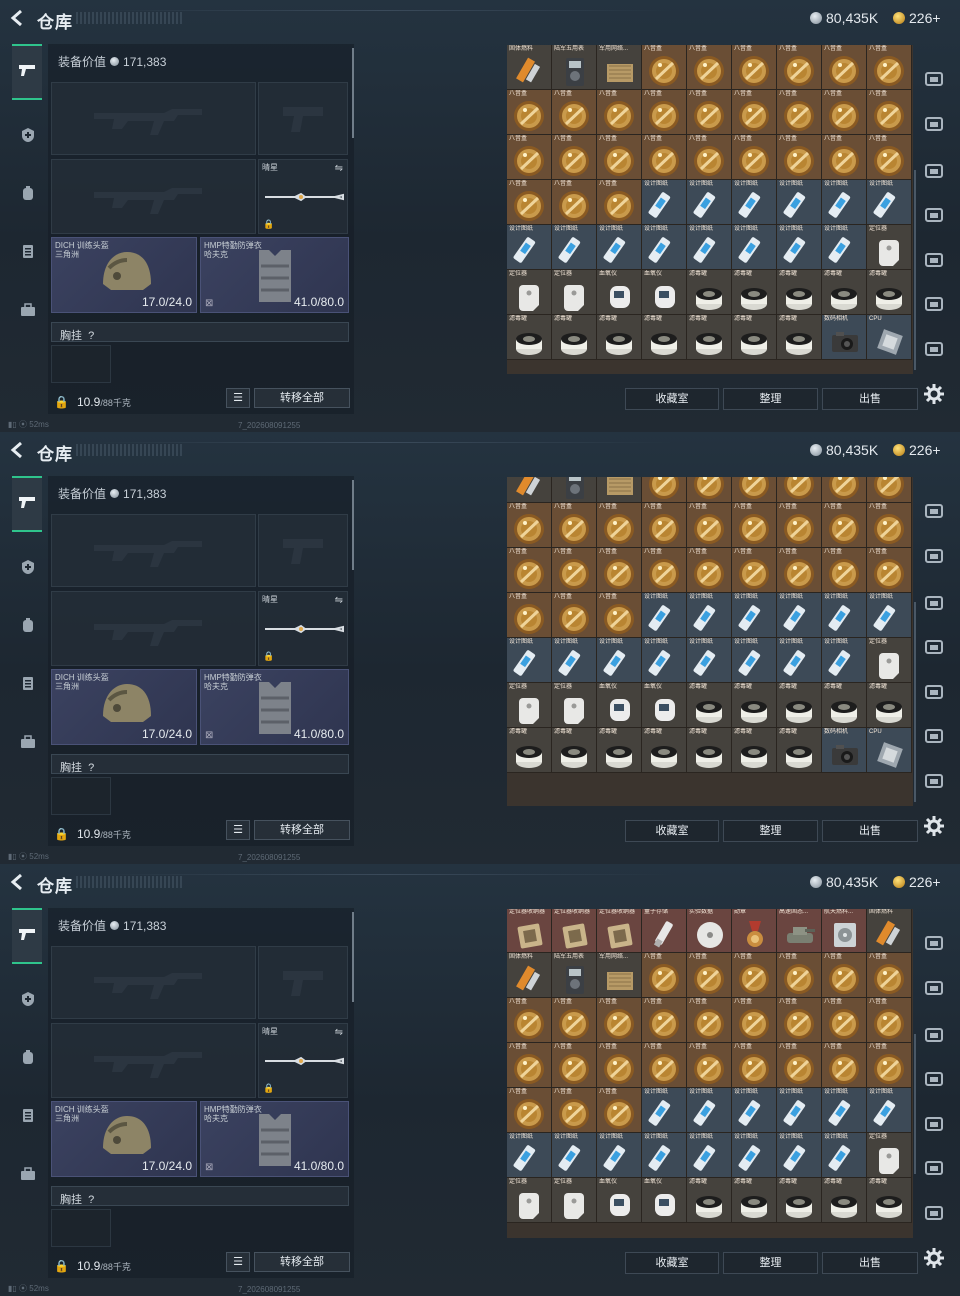  Describe the element at coordinates (153, 550) in the screenshot. I see `primary-weapon-slot` at that location.